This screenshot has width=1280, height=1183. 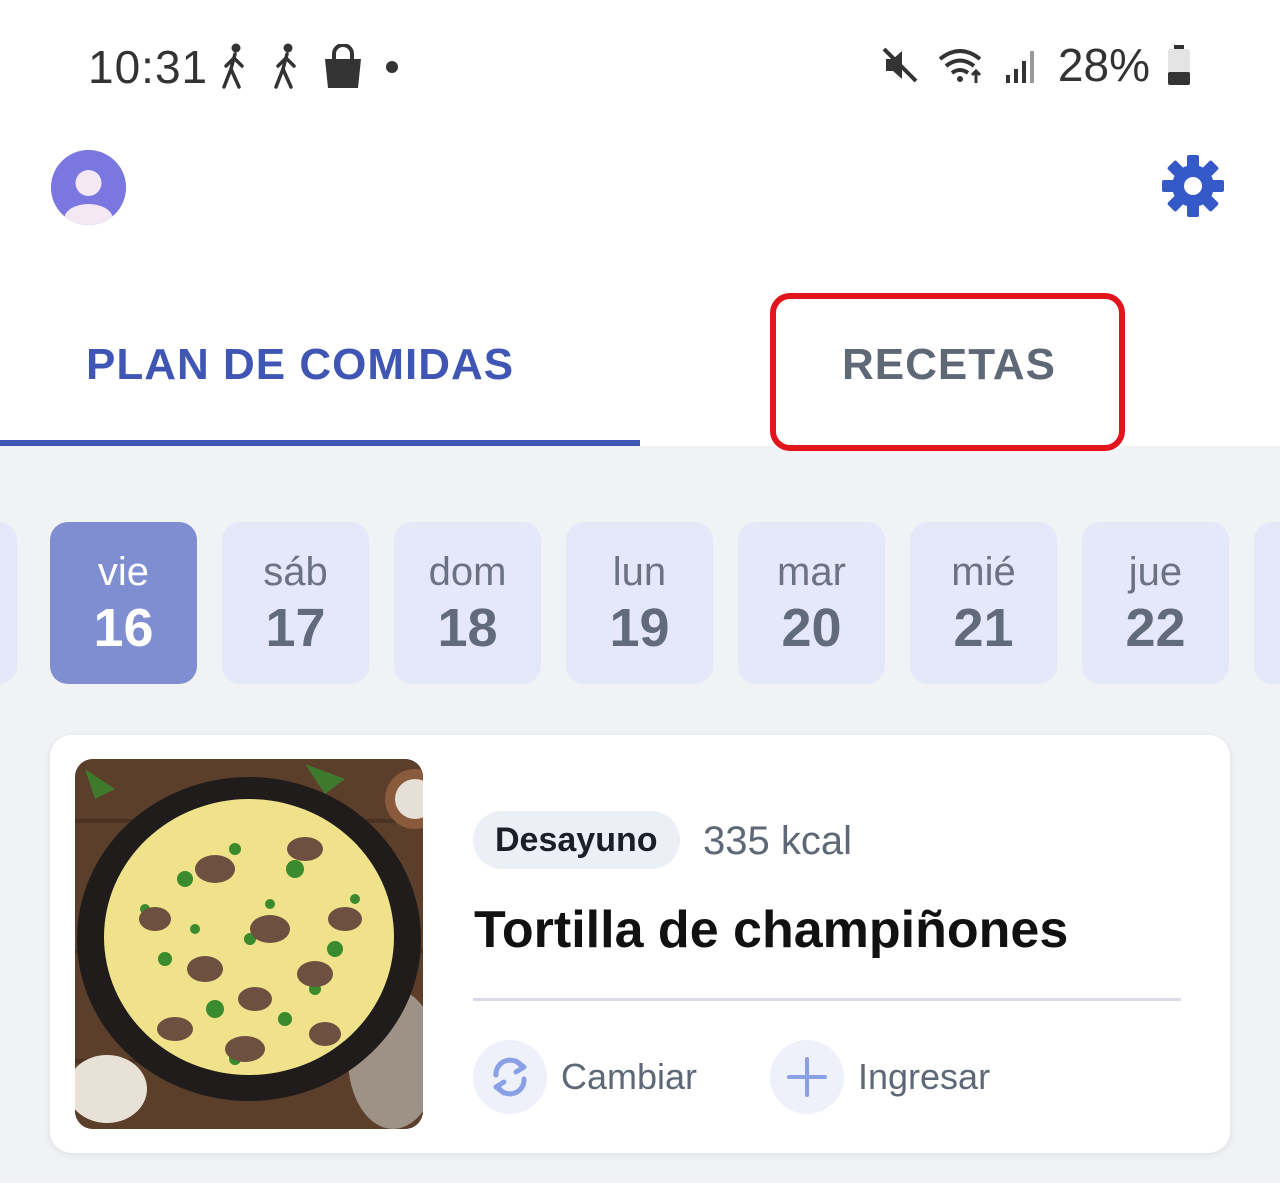 What do you see at coordinates (510, 1077) in the screenshot?
I see `swap-icon` at bounding box center [510, 1077].